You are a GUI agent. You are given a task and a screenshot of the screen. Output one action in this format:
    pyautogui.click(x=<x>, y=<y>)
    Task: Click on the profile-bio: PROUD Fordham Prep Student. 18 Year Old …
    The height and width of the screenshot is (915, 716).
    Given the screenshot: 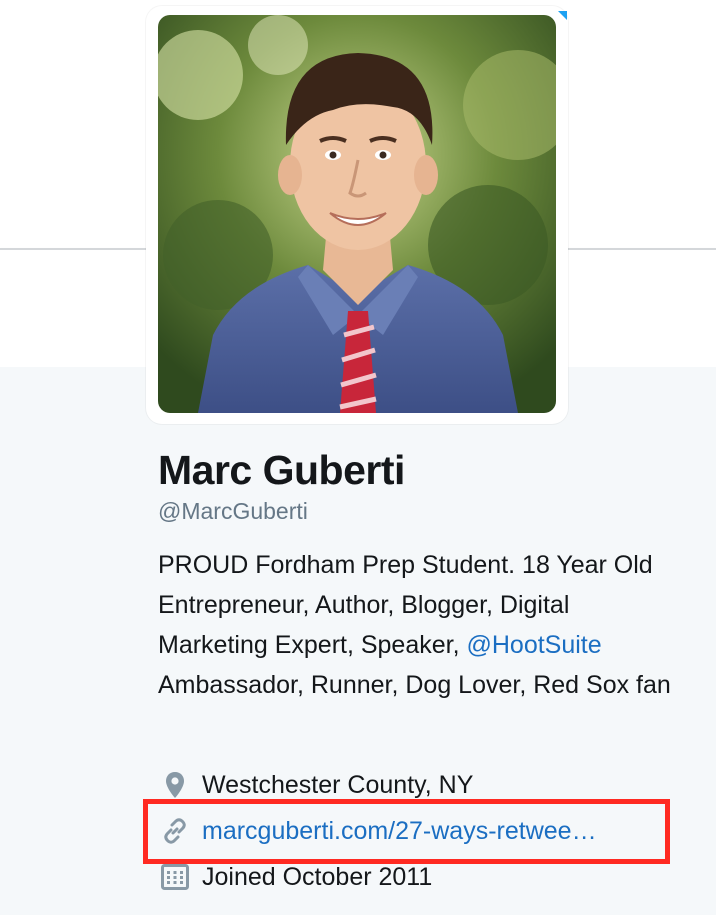 What is the action you would take?
    pyautogui.click(x=418, y=625)
    